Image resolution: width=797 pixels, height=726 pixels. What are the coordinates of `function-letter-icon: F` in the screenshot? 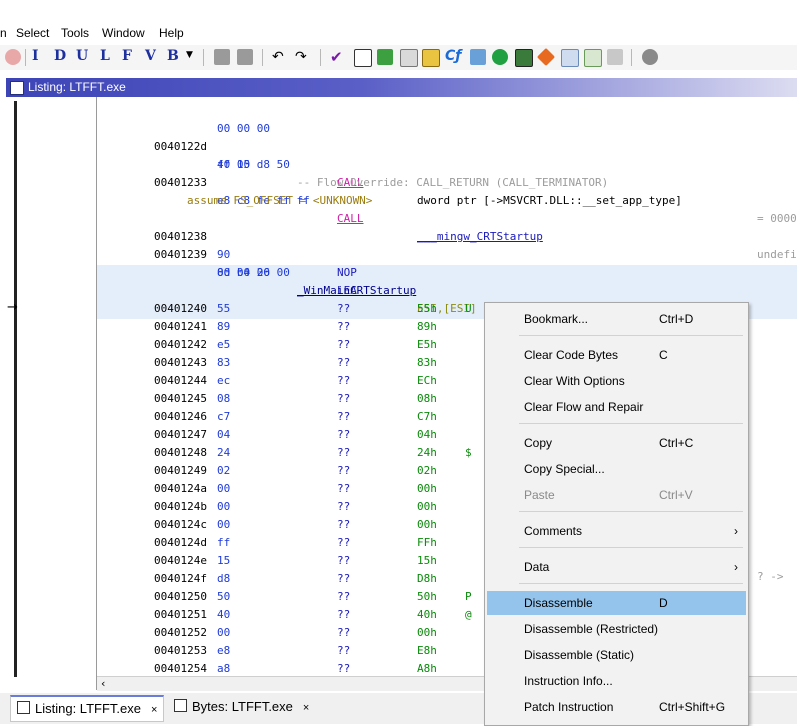 It's located at (127, 56).